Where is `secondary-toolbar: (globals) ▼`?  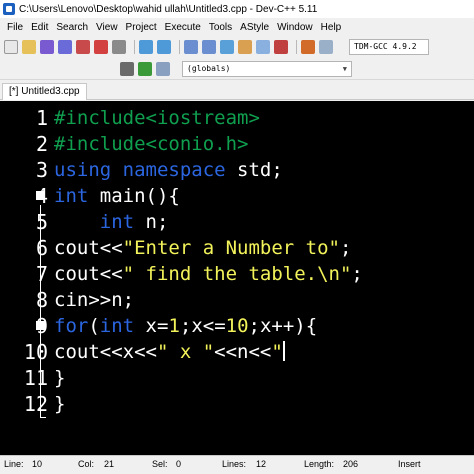 secondary-toolbar: (globals) ▼ is located at coordinates (237, 69).